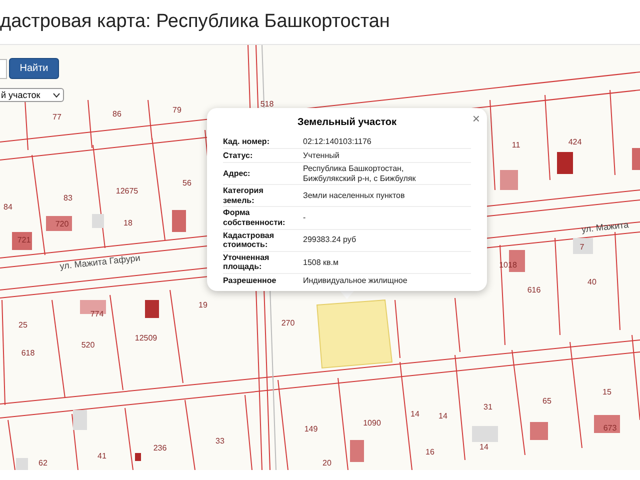 This screenshot has width=640, height=480. Describe the element at coordinates (288, 323) in the screenshot. I see `parcel-number: 270` at that location.